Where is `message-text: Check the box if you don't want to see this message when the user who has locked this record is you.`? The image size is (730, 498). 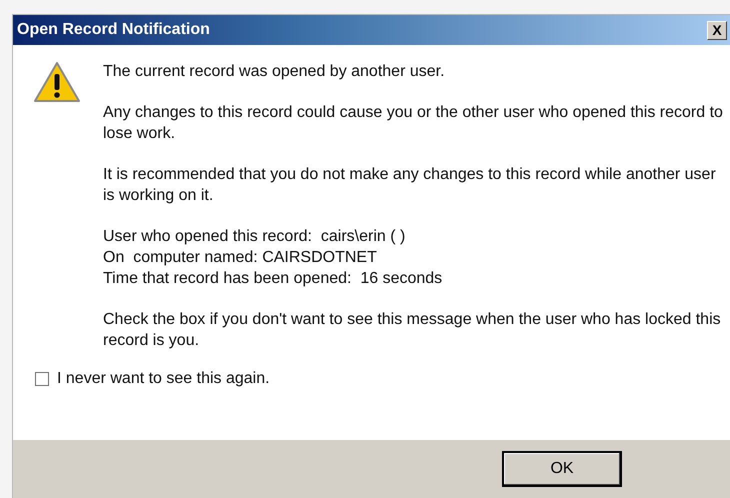 message-text: Check the box if you don't want to see this message when the user who has locked this record is you. is located at coordinates (412, 330).